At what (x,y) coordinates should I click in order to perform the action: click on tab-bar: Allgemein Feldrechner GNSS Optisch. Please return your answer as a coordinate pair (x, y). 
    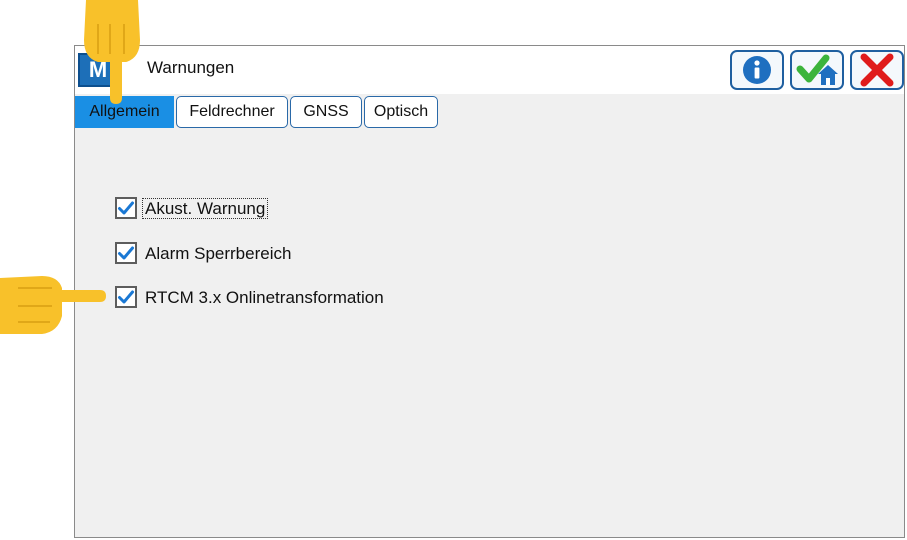
    Looking at the image, I should click on (489, 112).